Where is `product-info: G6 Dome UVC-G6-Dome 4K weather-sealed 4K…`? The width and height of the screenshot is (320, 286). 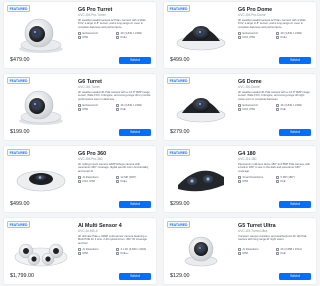
product-info: G6 Dome UVC-G6-Dome 4K weather-sealed 4K… is located at coordinates (274, 95).